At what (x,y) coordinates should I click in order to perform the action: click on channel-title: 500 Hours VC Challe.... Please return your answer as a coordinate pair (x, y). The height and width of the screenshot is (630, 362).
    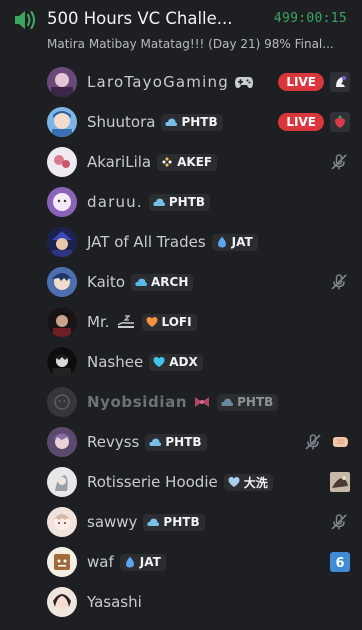
    Looking at the image, I should click on (140, 18).